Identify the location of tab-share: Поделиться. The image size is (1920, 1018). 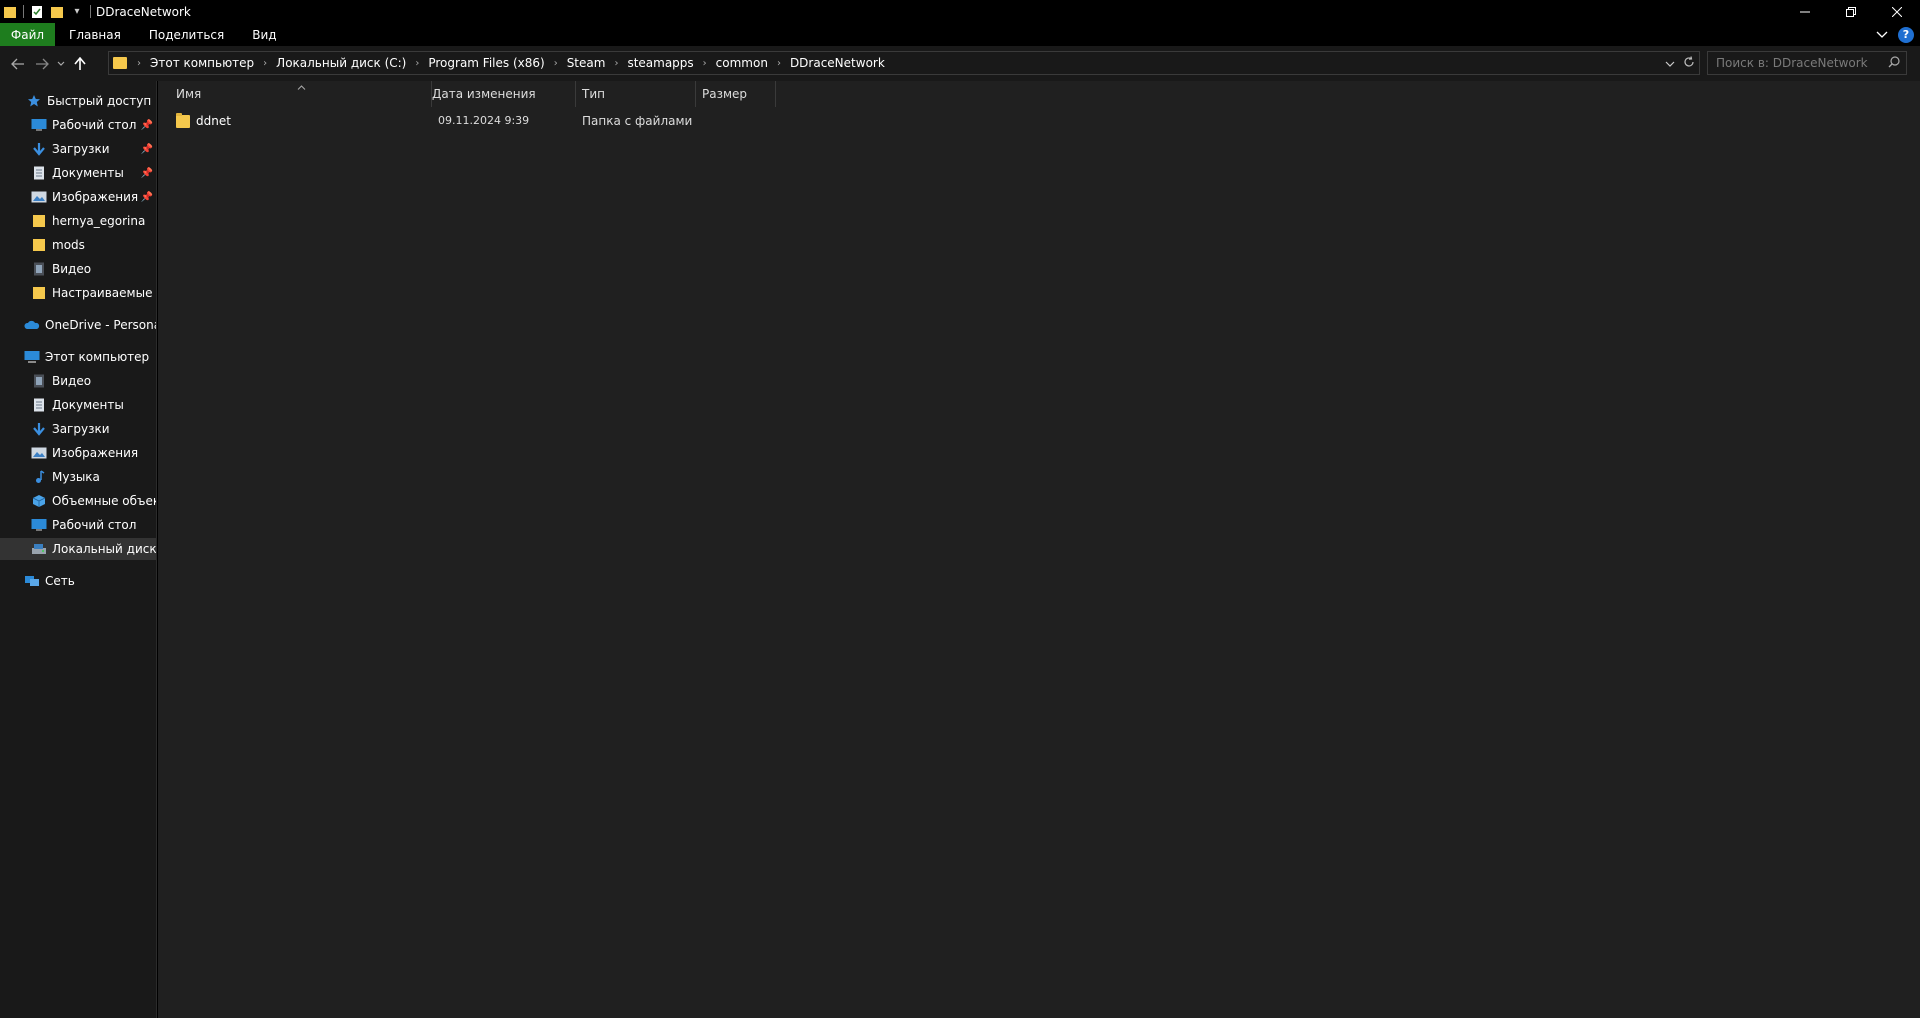
(186, 34).